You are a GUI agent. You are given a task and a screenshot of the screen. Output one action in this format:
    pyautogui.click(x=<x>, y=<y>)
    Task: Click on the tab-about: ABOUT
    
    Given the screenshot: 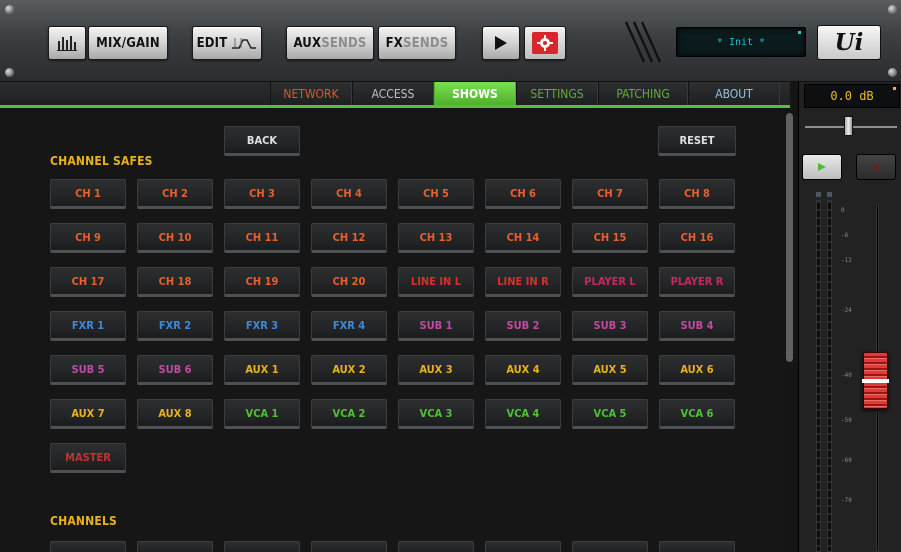 What is the action you would take?
    pyautogui.click(x=734, y=93)
    